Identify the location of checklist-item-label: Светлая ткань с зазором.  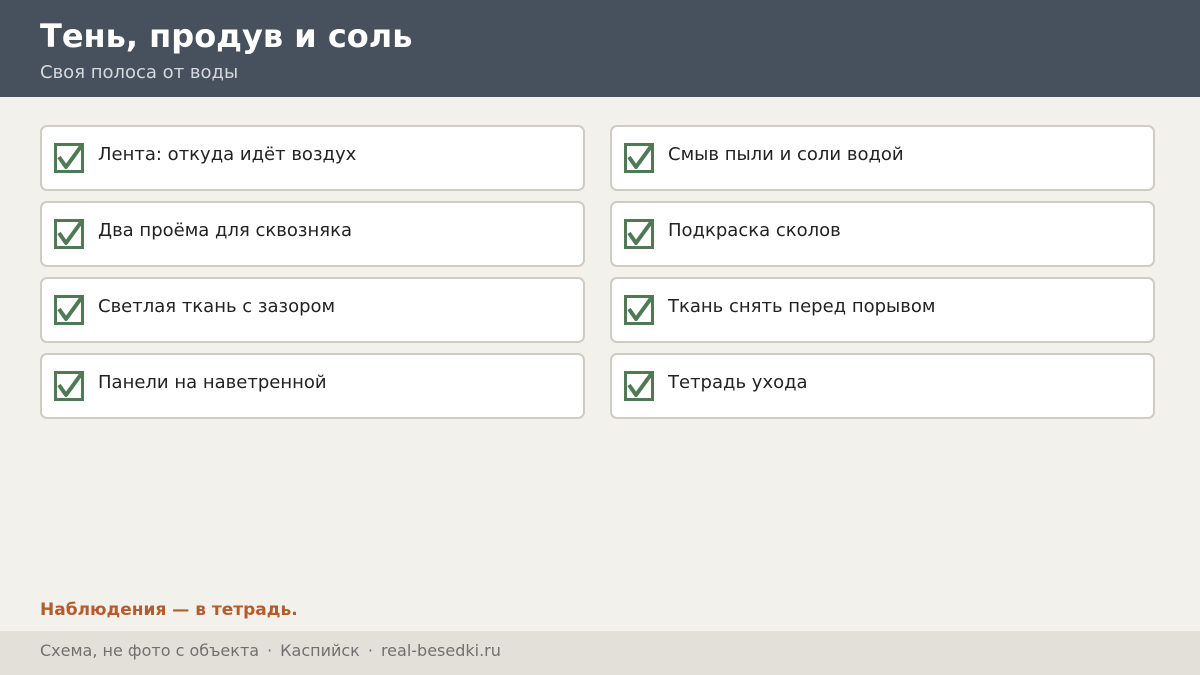
(217, 306).